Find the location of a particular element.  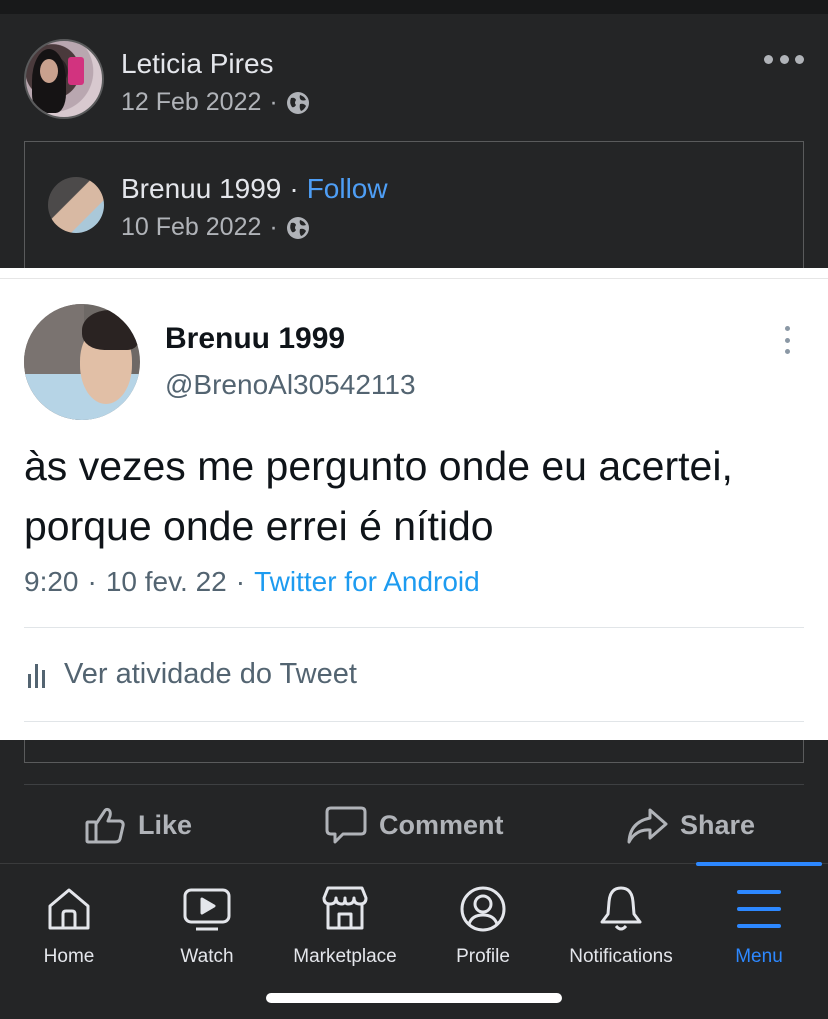

nav-item-notifications: Notifications is located at coordinates (621, 926).